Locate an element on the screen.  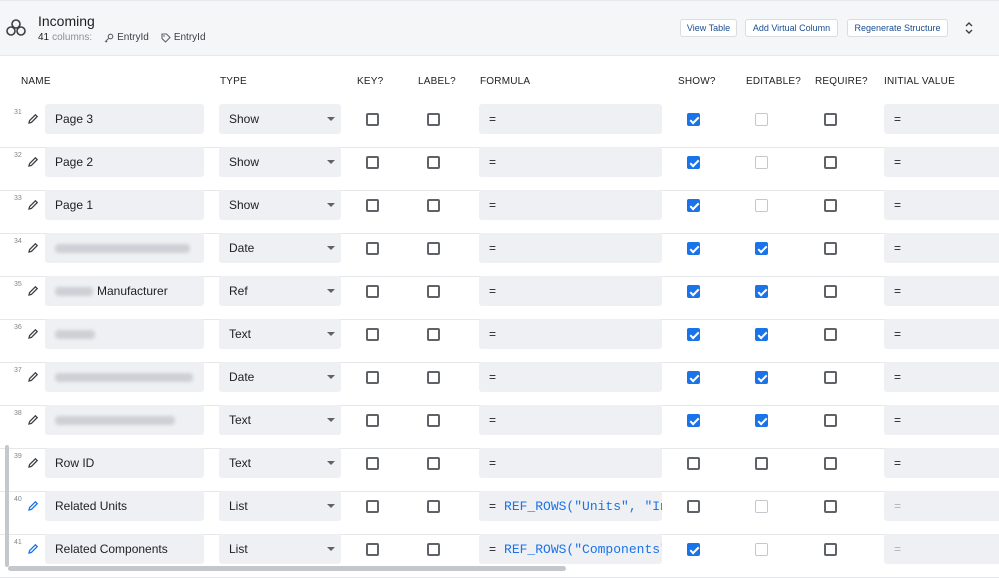
column-type-select: List is located at coordinates (280, 506).